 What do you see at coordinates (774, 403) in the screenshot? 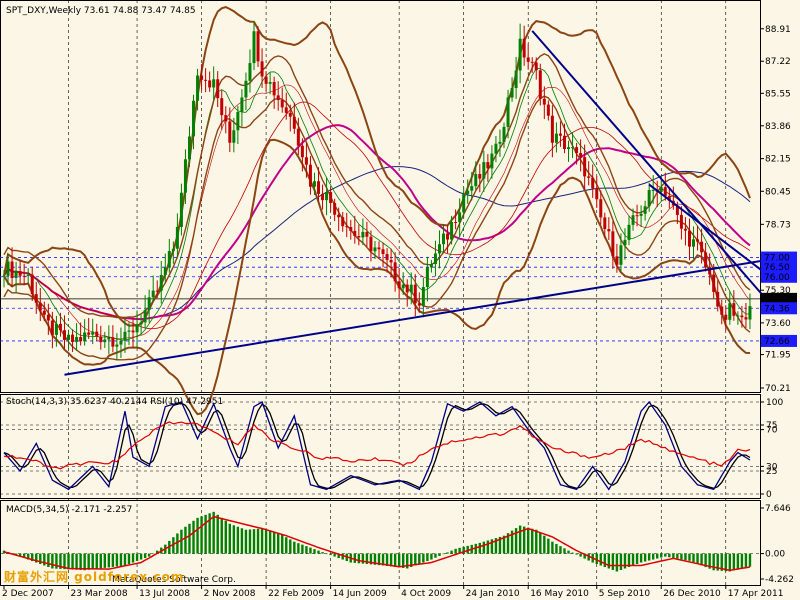
I see `stoch-tick-label: 100` at bounding box center [774, 403].